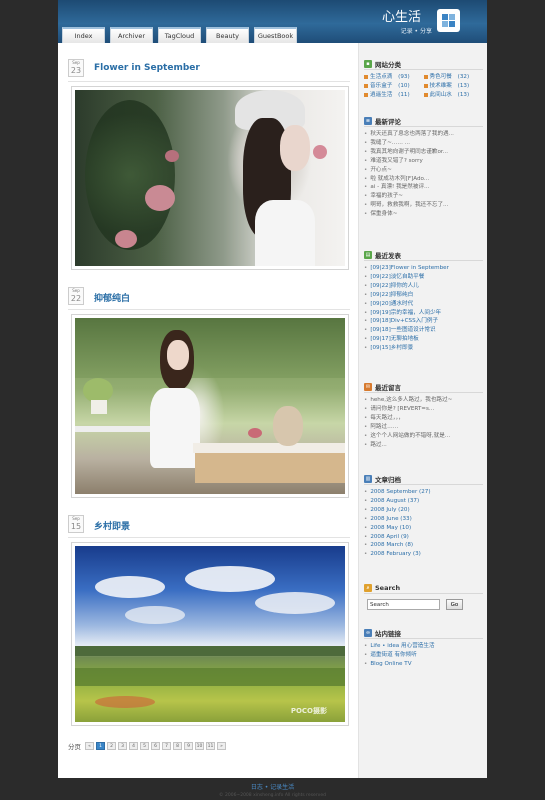  What do you see at coordinates (368, 478) in the screenshot?
I see `archive-icon: ▥` at bounding box center [368, 478].